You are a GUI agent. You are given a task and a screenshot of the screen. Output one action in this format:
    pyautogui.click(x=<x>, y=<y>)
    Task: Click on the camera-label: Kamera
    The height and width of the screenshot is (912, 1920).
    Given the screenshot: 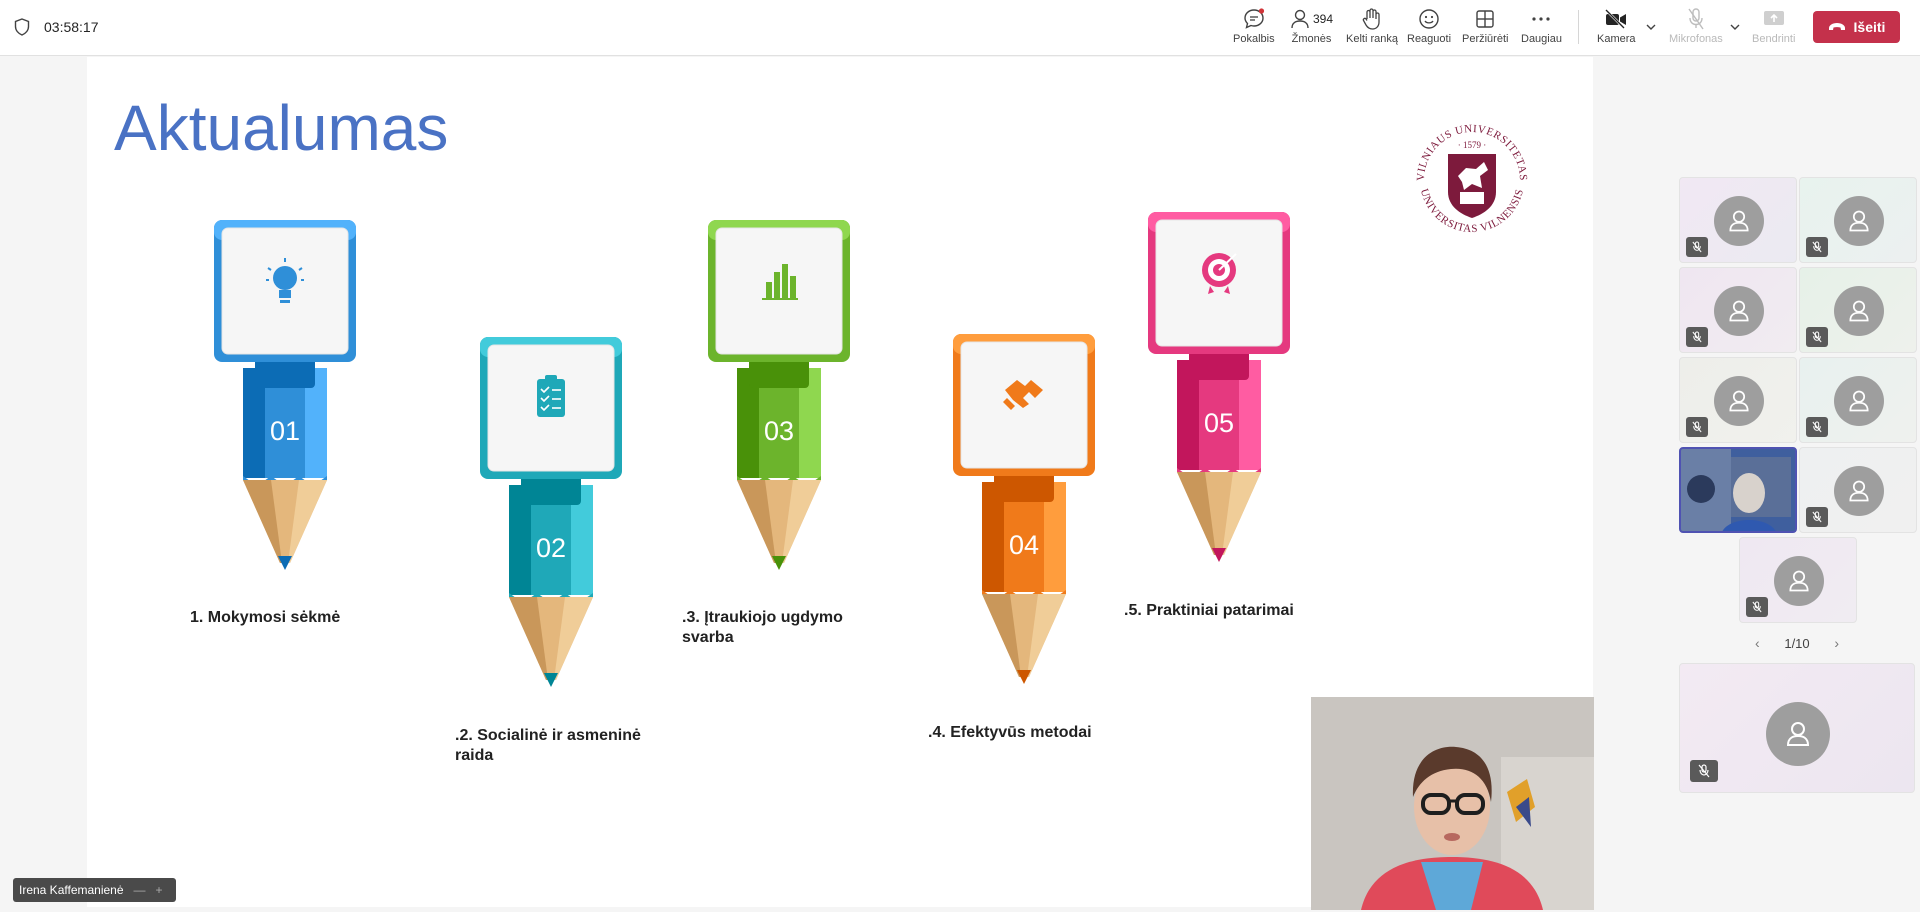 What is the action you would take?
    pyautogui.click(x=1616, y=39)
    